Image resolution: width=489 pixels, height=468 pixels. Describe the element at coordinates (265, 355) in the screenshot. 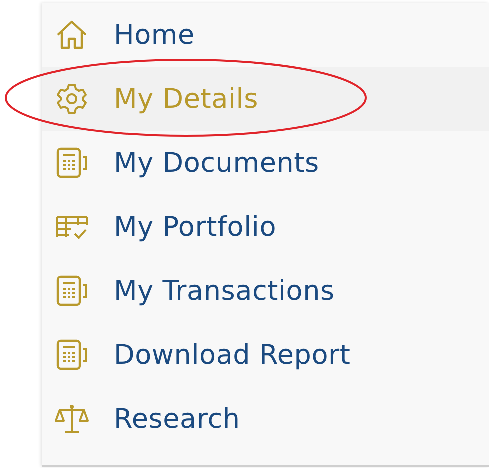

I see `menu-item: Download Report` at that location.